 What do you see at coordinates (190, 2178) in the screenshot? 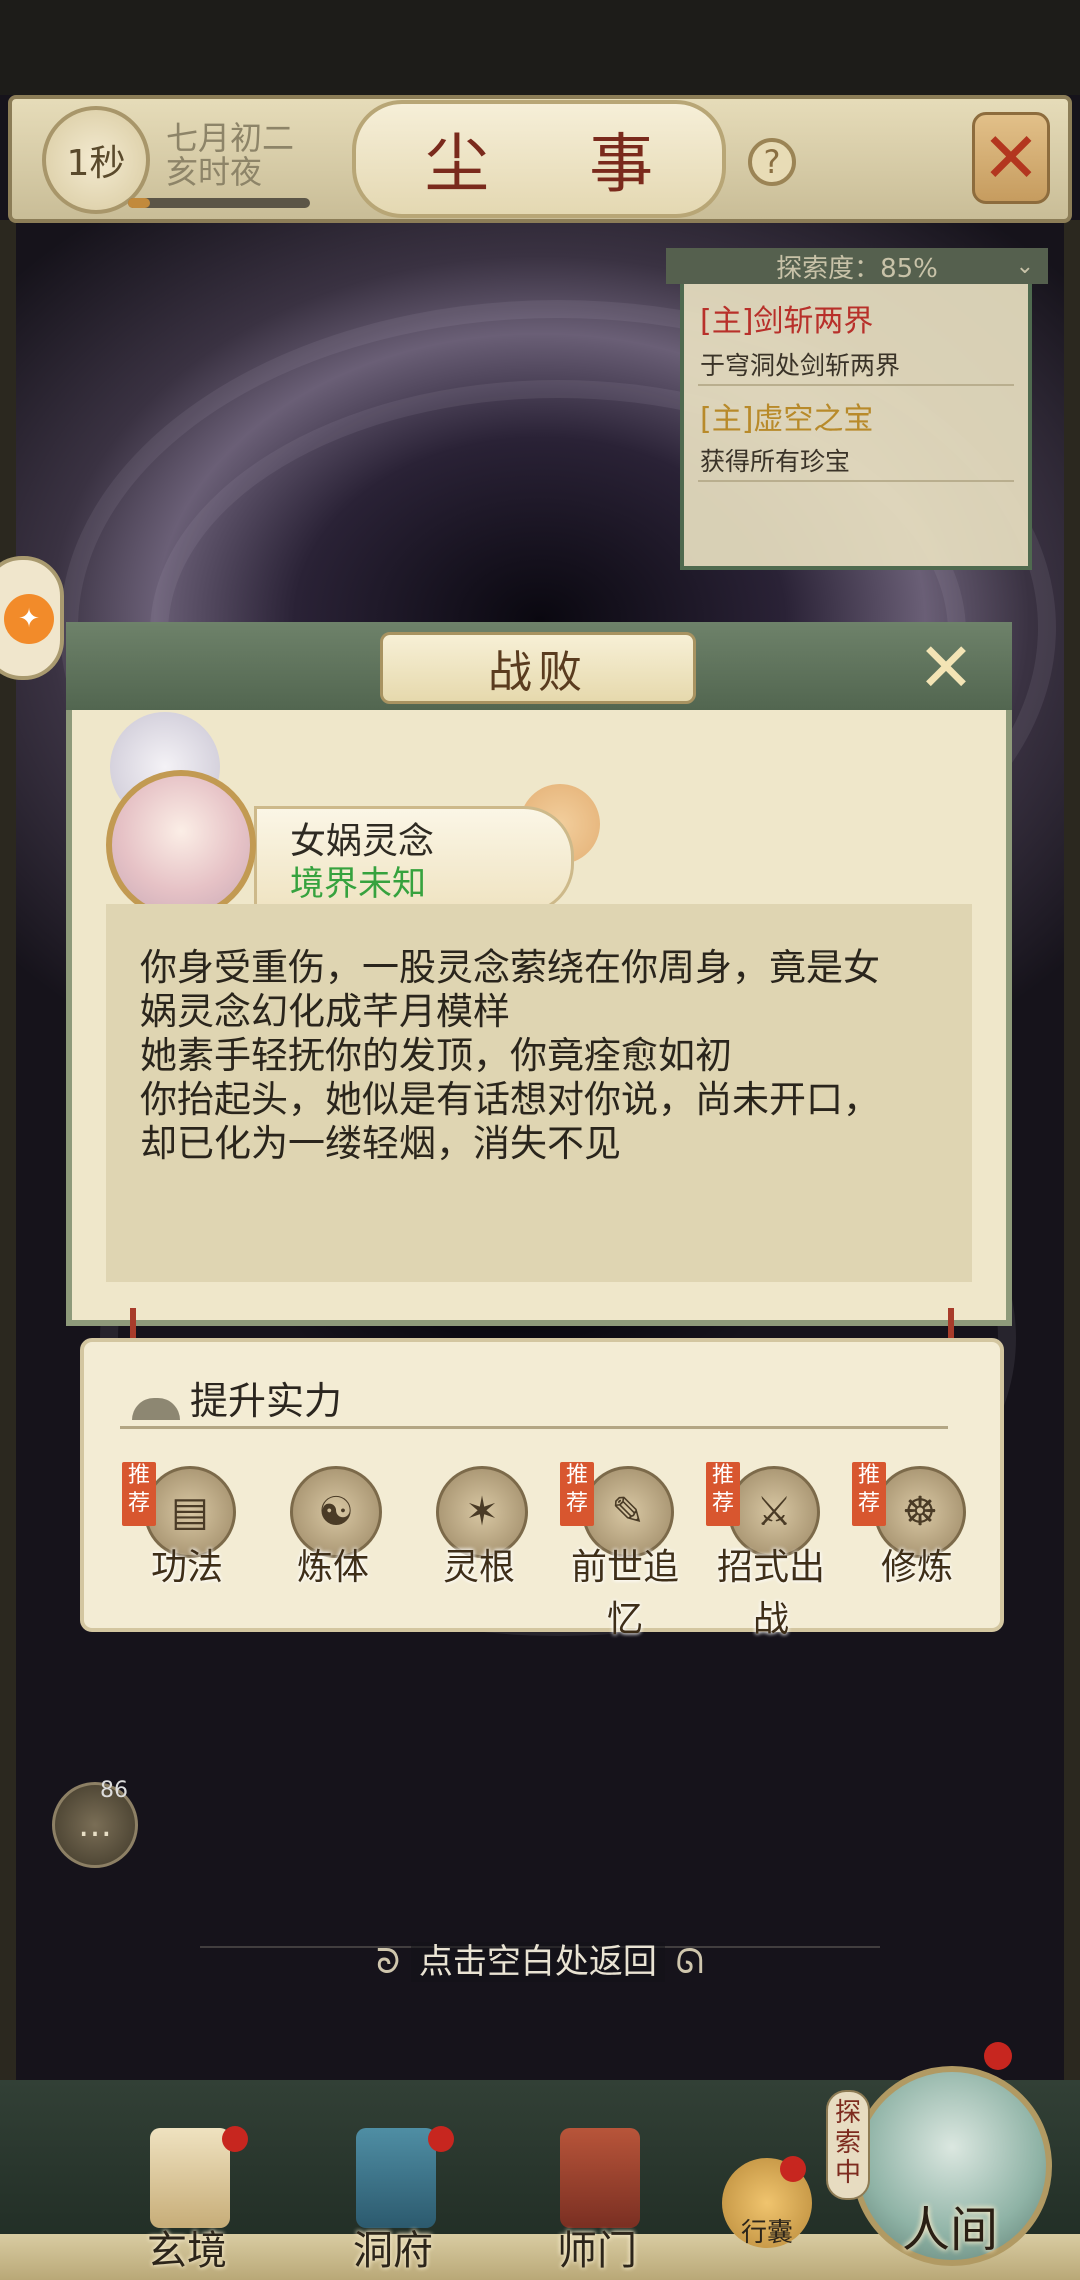
I see `scroll-realm-icon` at bounding box center [190, 2178].